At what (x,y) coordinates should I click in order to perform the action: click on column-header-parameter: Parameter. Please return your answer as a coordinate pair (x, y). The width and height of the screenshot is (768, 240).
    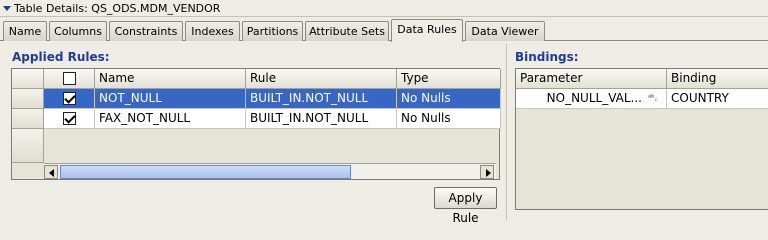
    Looking at the image, I should click on (591, 79).